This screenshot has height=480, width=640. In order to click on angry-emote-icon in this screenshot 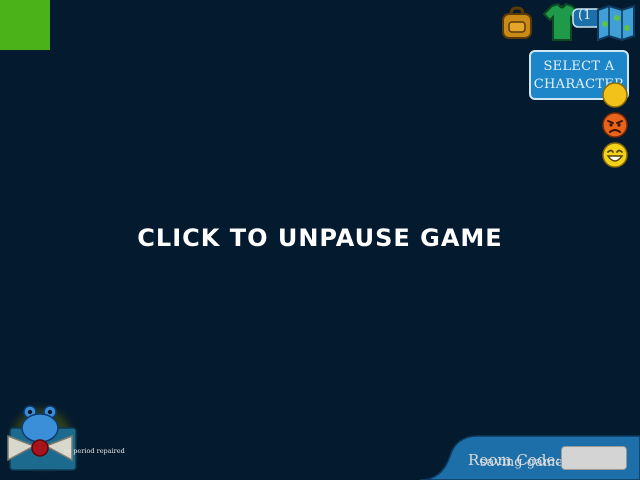, I will do `click(615, 125)`.